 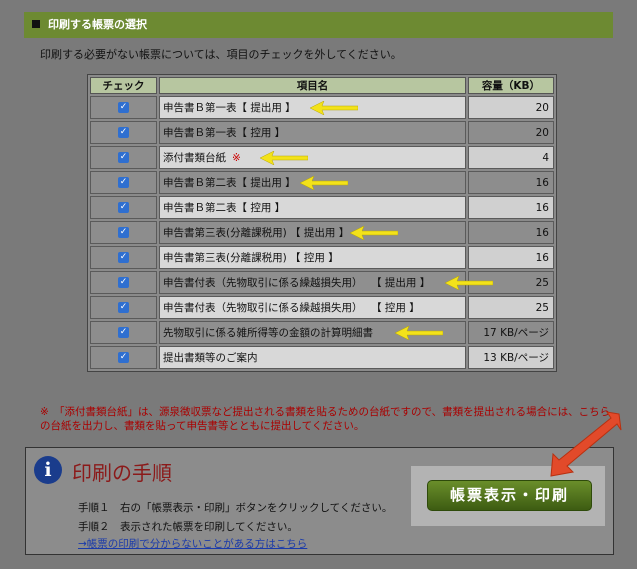 What do you see at coordinates (194, 158) in the screenshot?
I see `item-name: 添付書類台紙` at bounding box center [194, 158].